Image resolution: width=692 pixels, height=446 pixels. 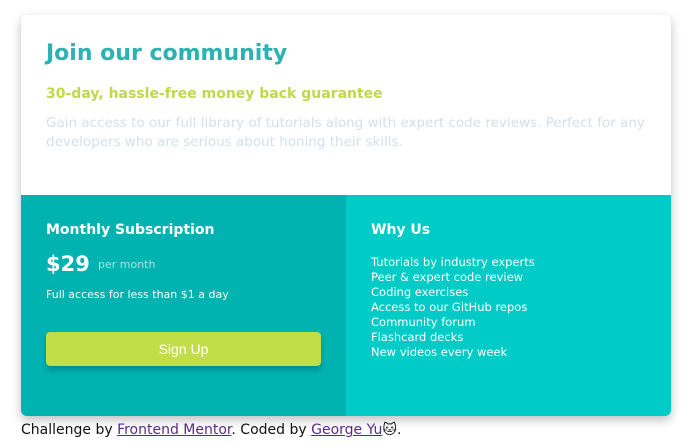 I want to click on why-us-heading: Why Us, so click(x=401, y=230).